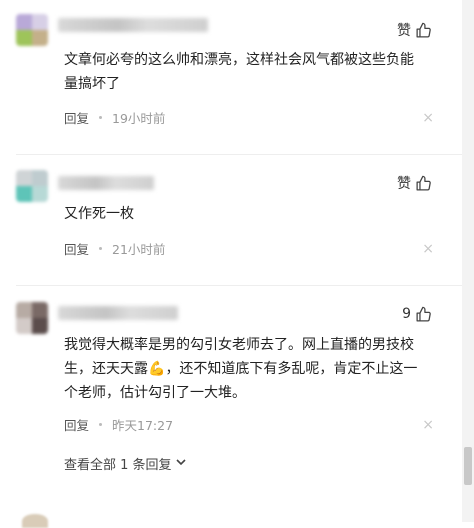  Describe the element at coordinates (239, 72) in the screenshot. I see `comment-text: 文章何必夸的这么帅和漂亮，这样社会风气都被这些负能量搞坏了` at that location.